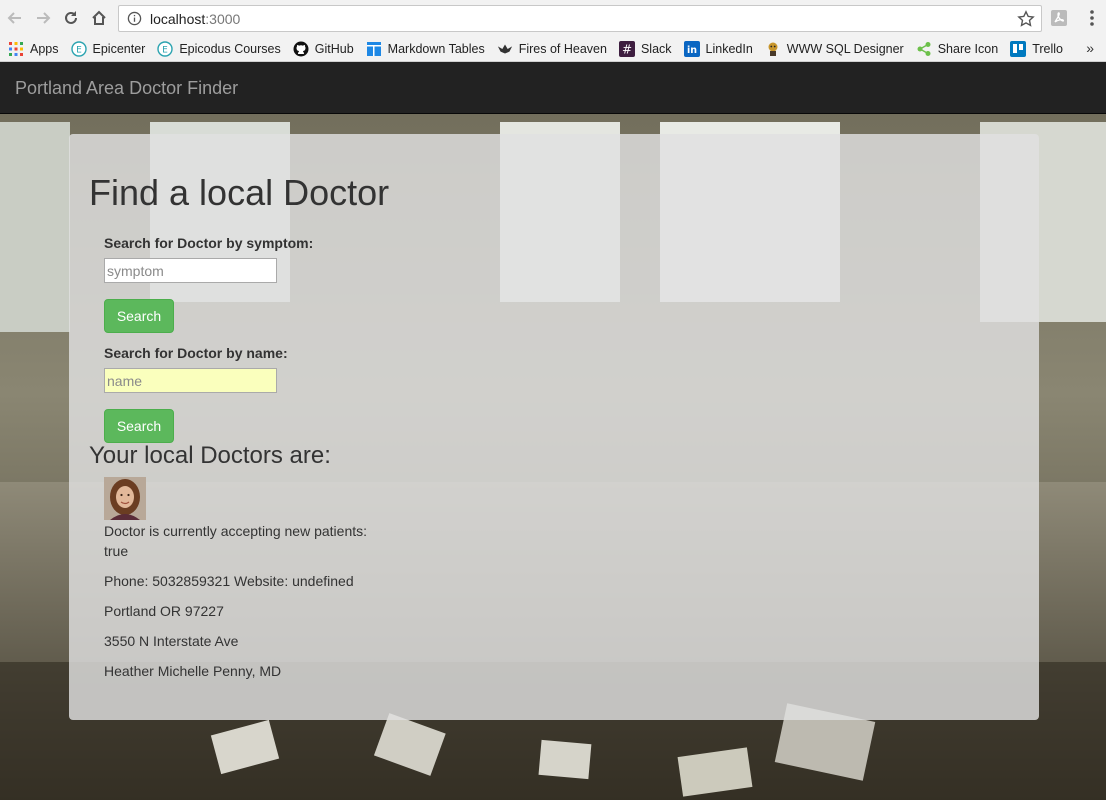  What do you see at coordinates (134, 18) in the screenshot?
I see `info-icon` at bounding box center [134, 18].